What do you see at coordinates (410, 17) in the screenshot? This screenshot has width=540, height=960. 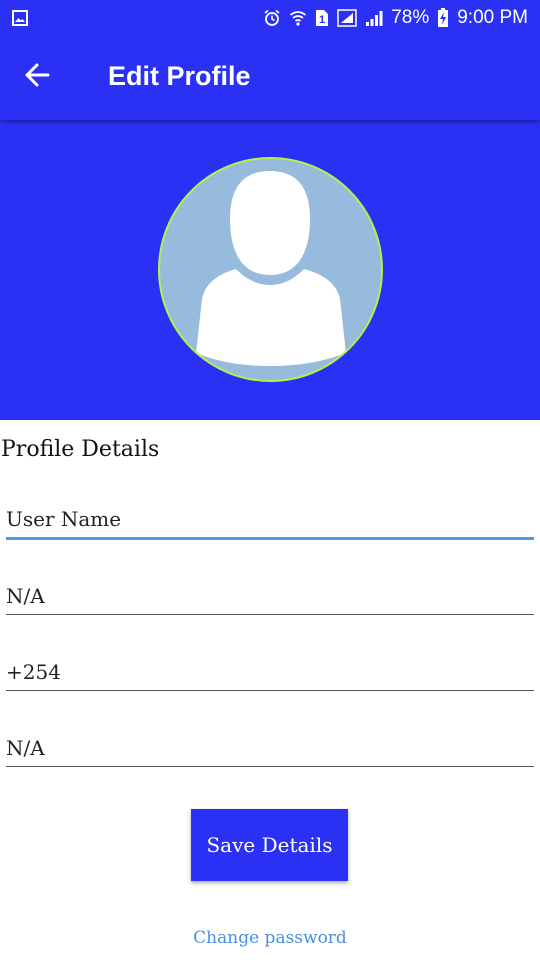 I see `battery-percentage: 78%` at bounding box center [410, 17].